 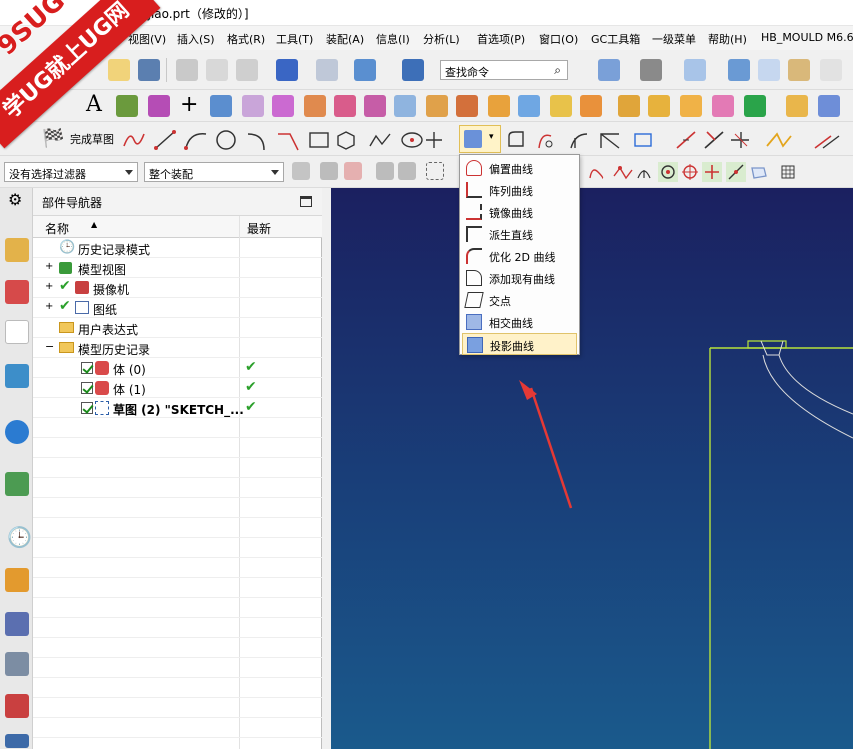 I want to click on info-icon, so click(x=413, y=70).